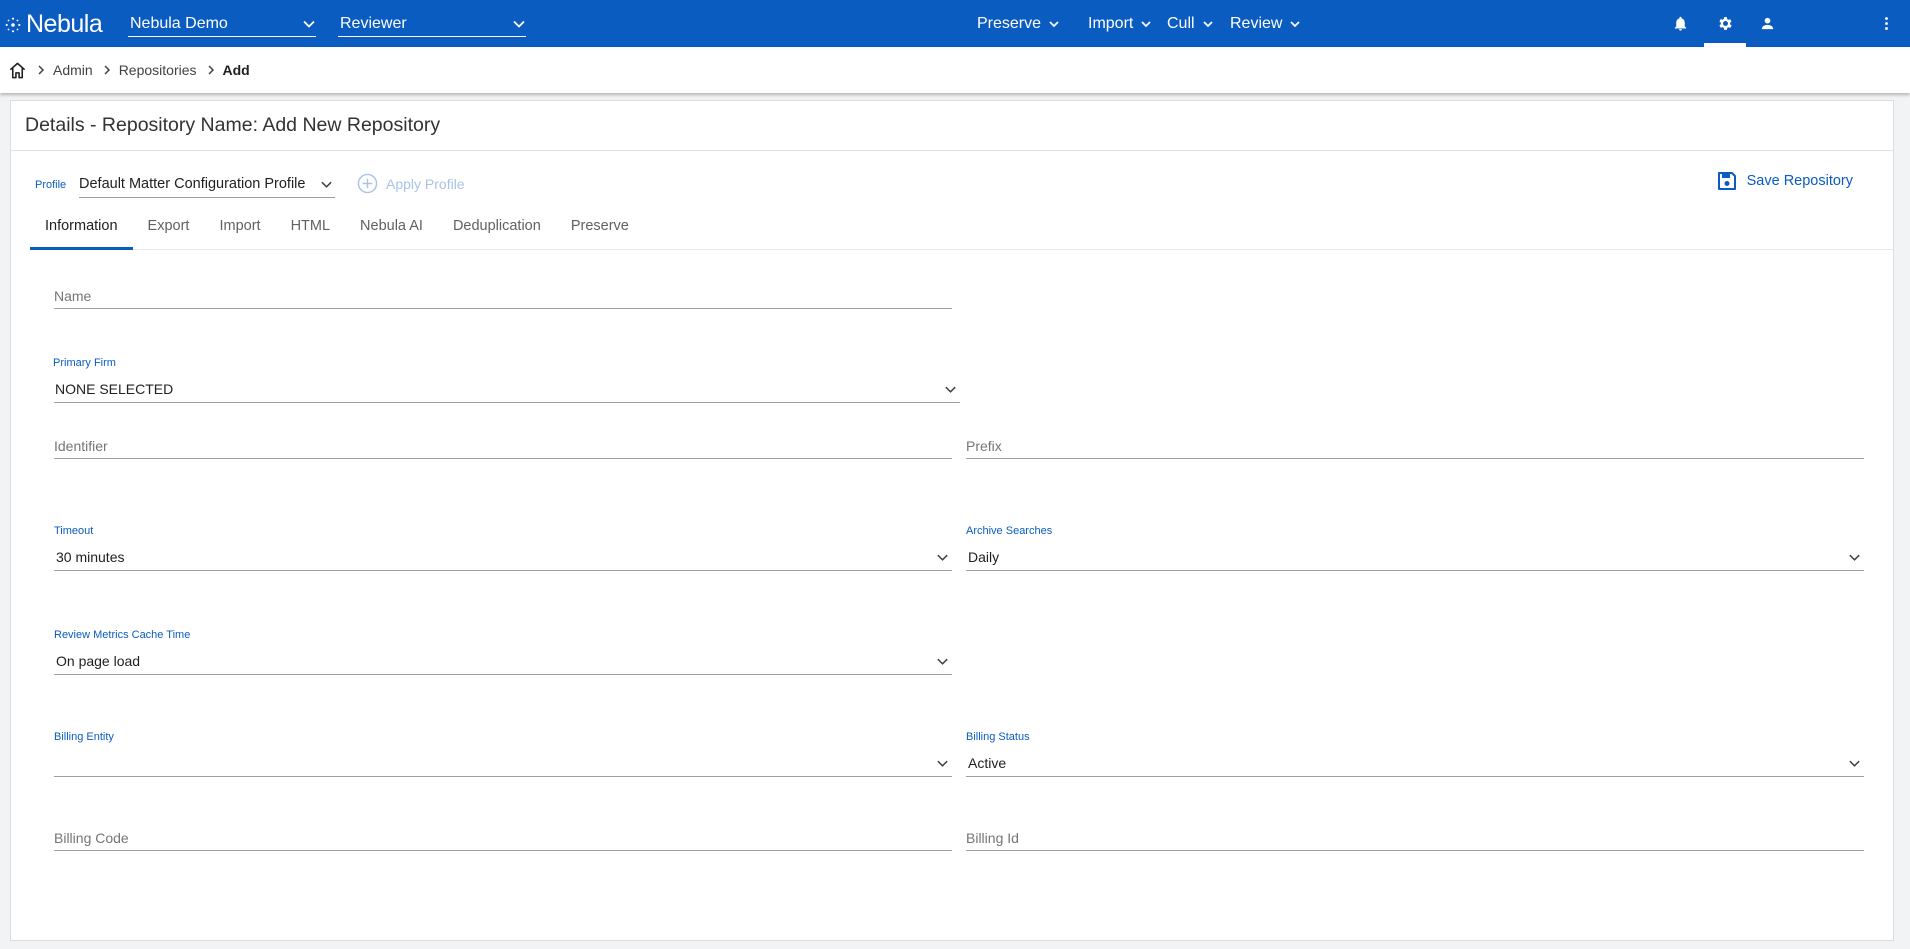 This screenshot has height=949, width=1910. What do you see at coordinates (1415, 837) in the screenshot?
I see `billing-id-field: Billing Id` at bounding box center [1415, 837].